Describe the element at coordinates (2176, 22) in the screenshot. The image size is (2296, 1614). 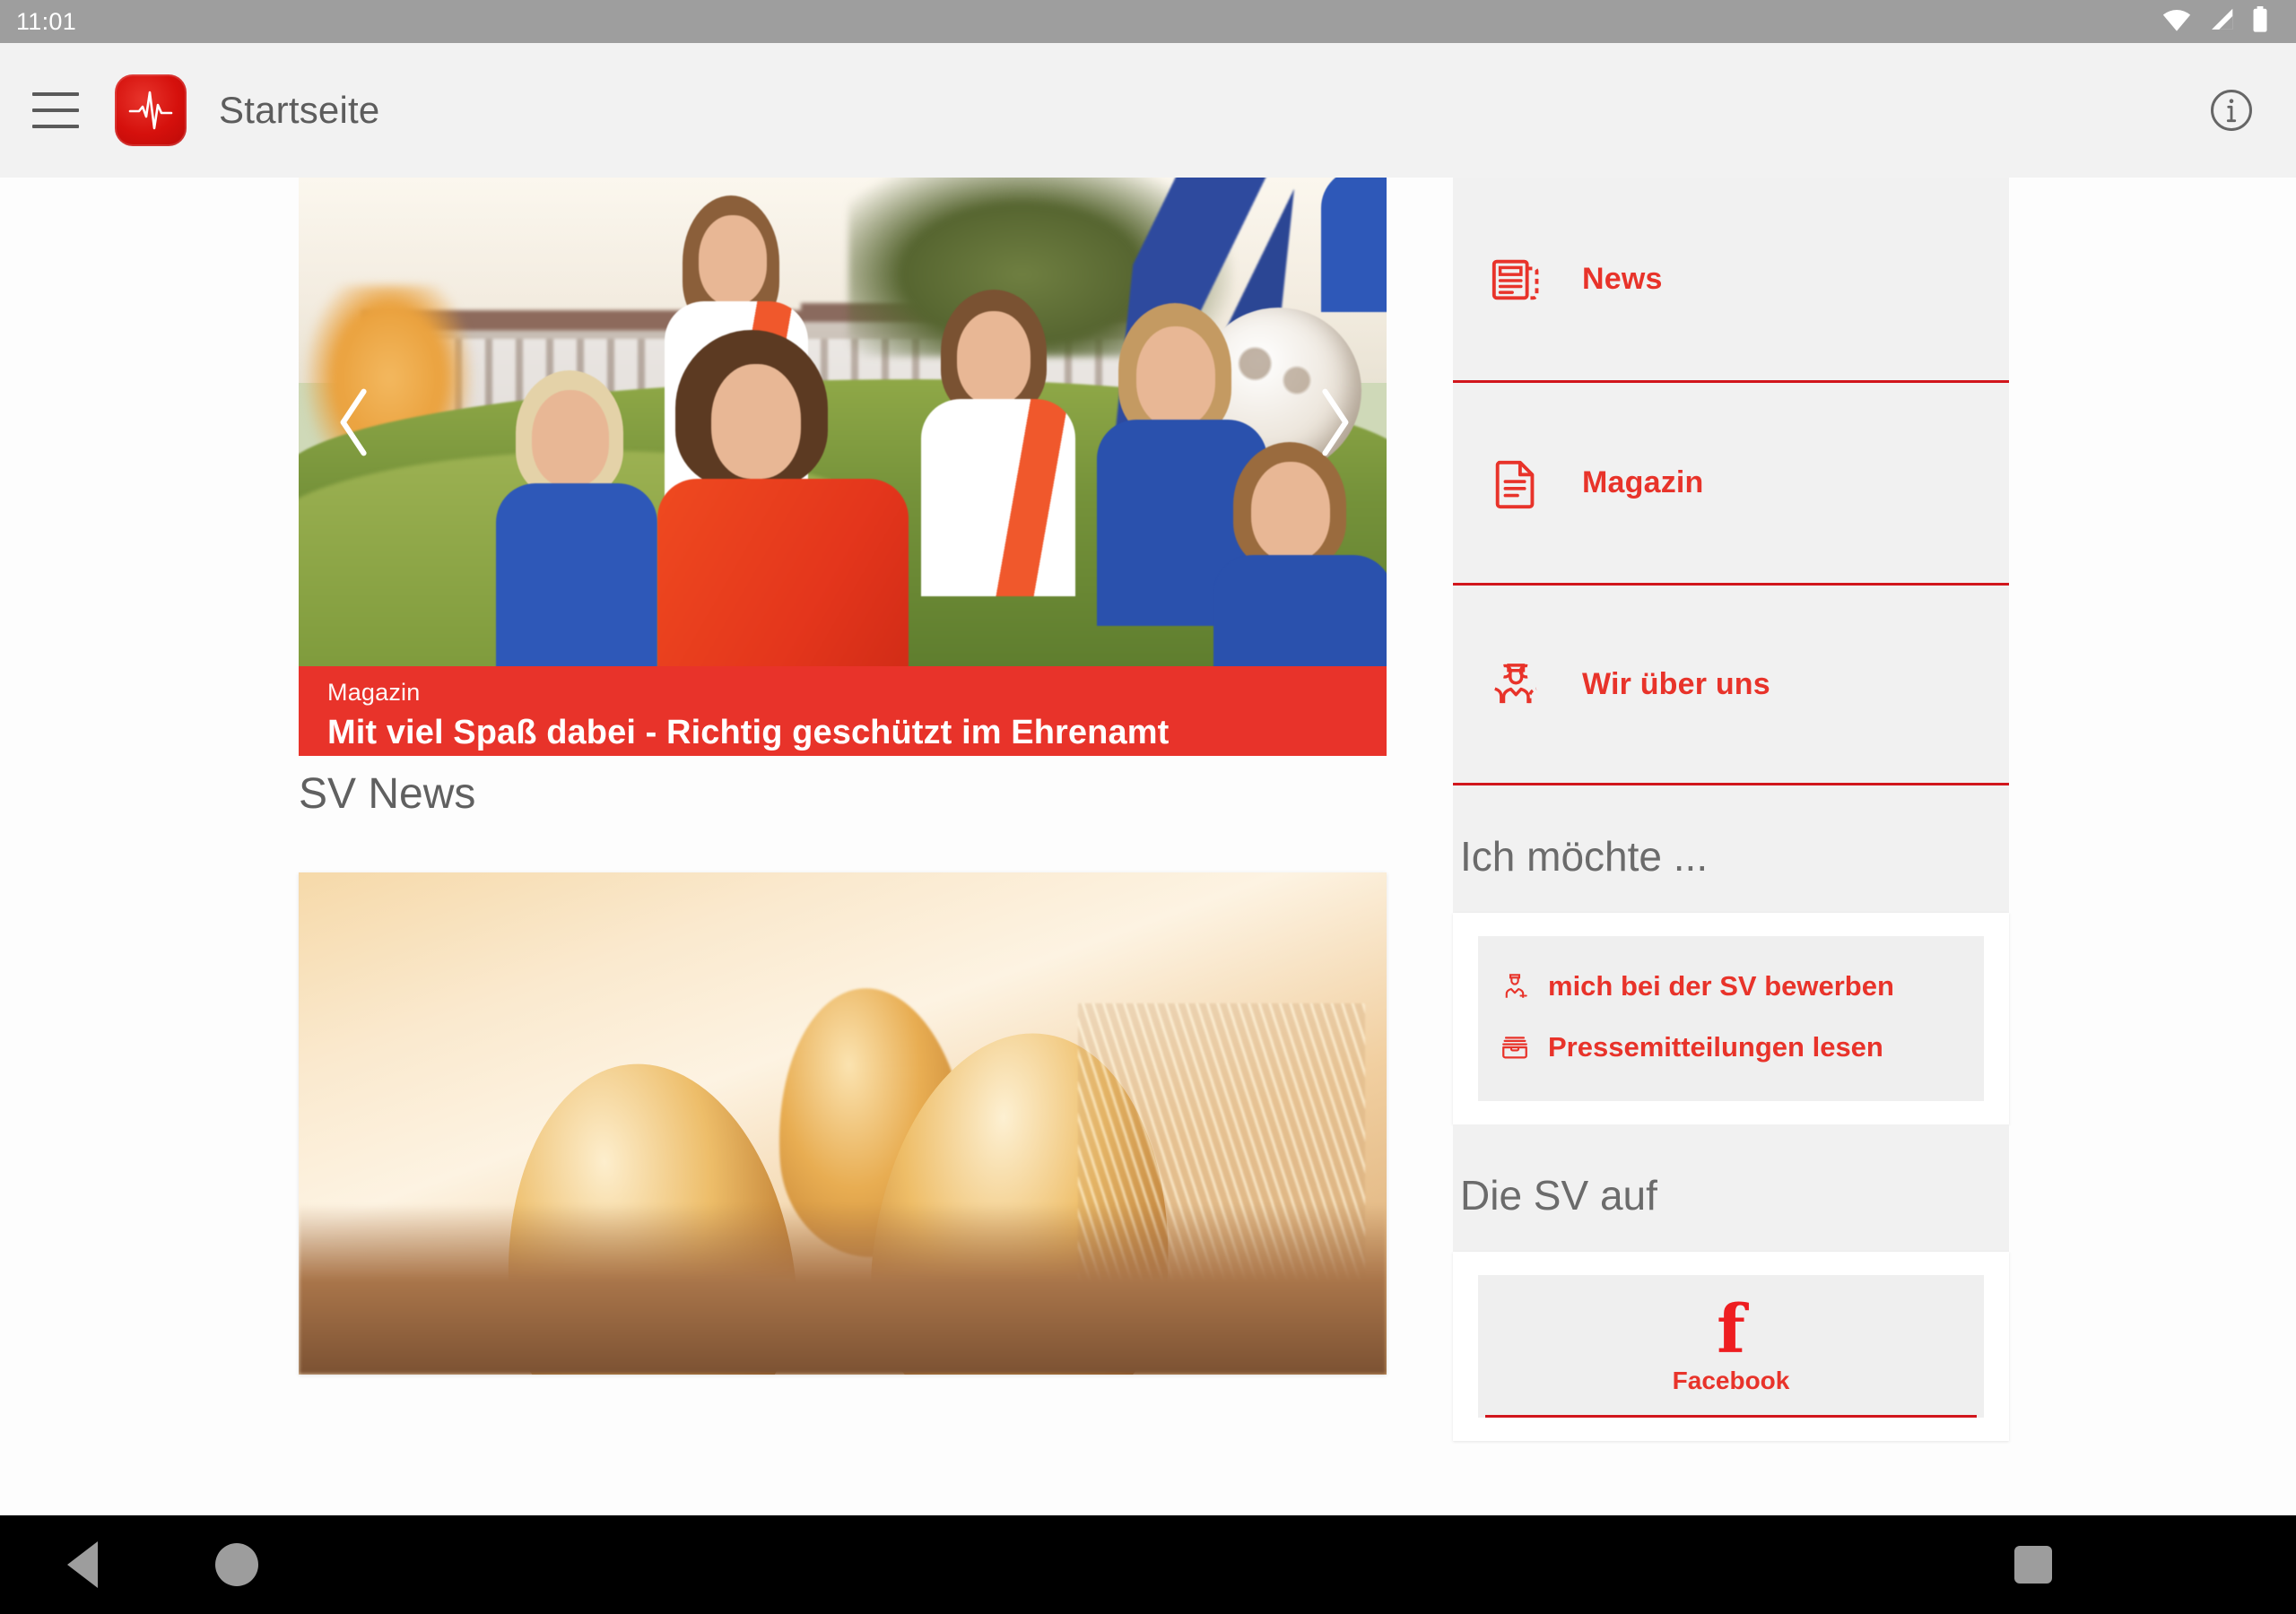
I see `wifi-icon` at that location.